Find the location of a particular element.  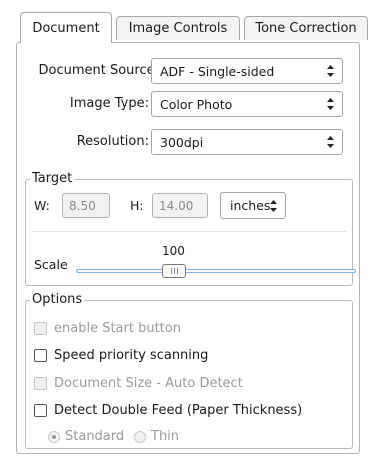

target-separator is located at coordinates (189, 231).